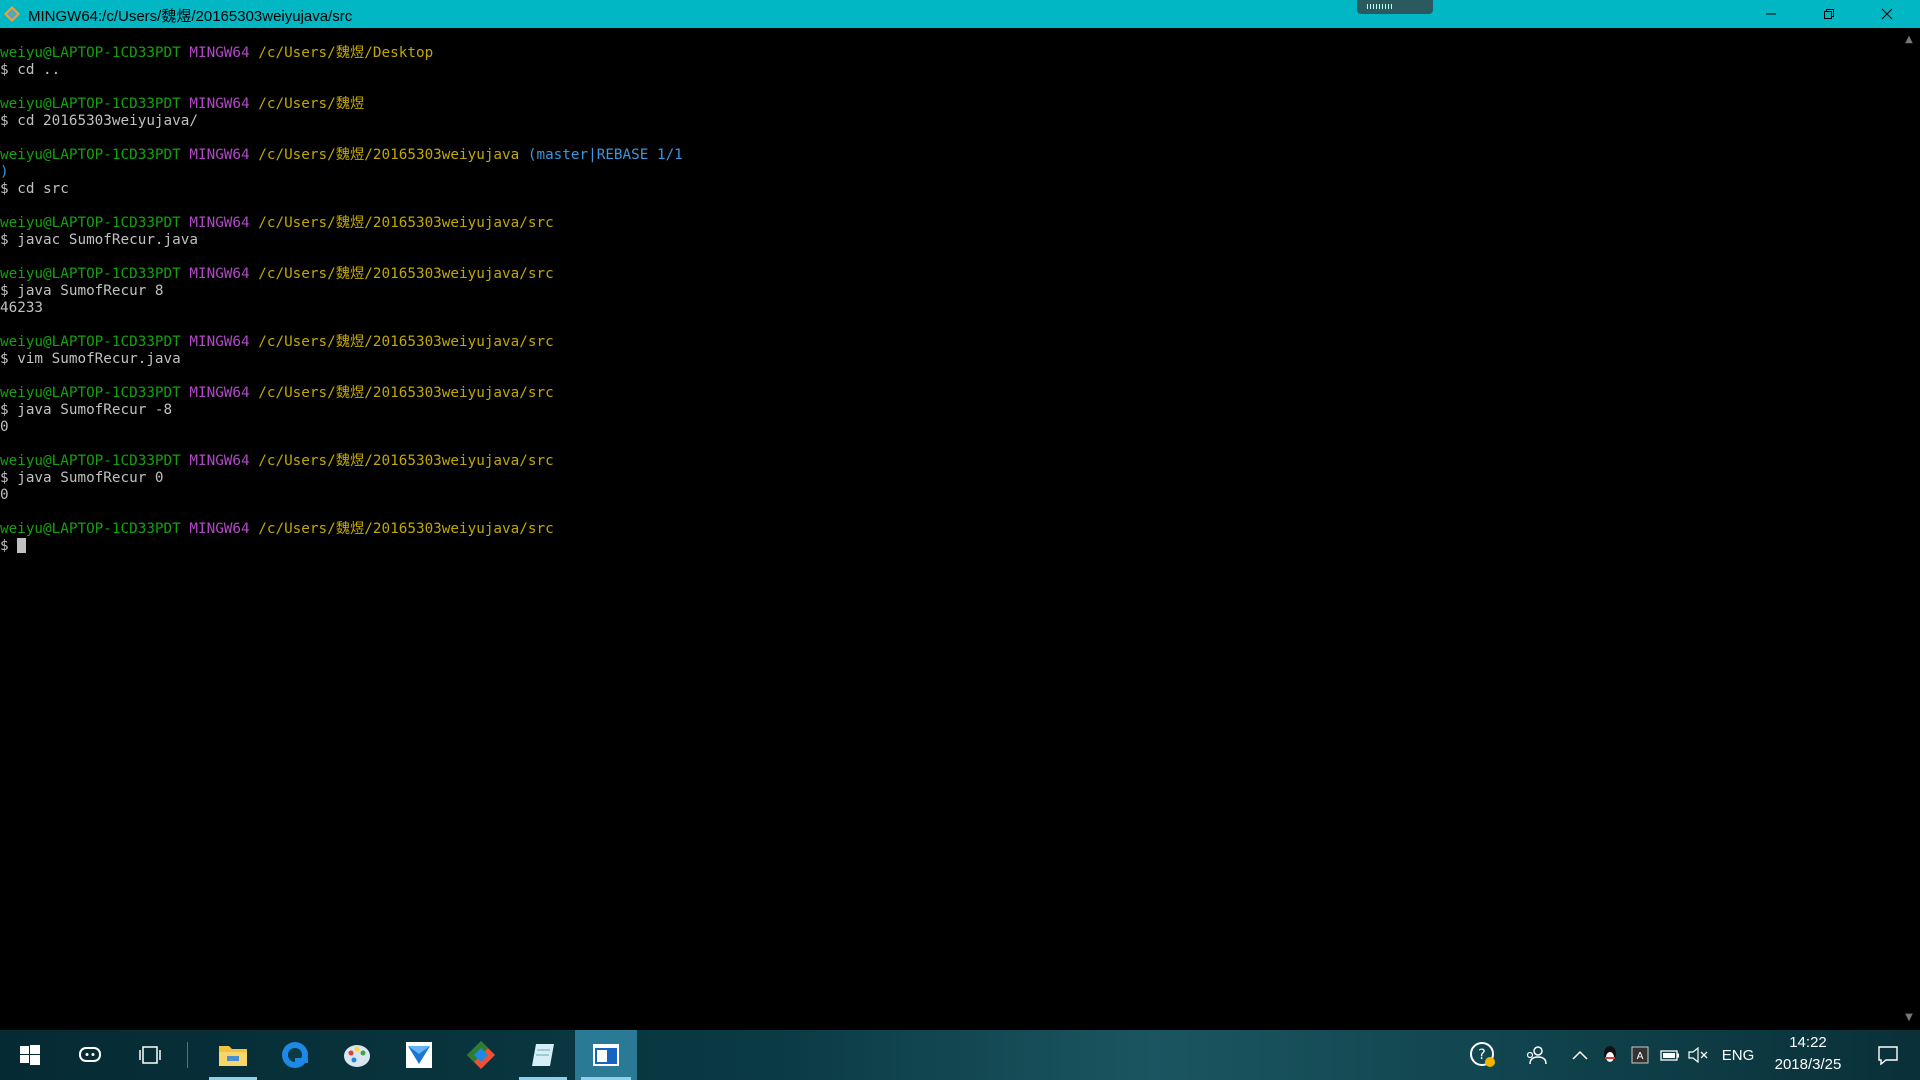 This screenshot has height=1080, width=1920. What do you see at coordinates (150, 1055) in the screenshot?
I see `task-view-button` at bounding box center [150, 1055].